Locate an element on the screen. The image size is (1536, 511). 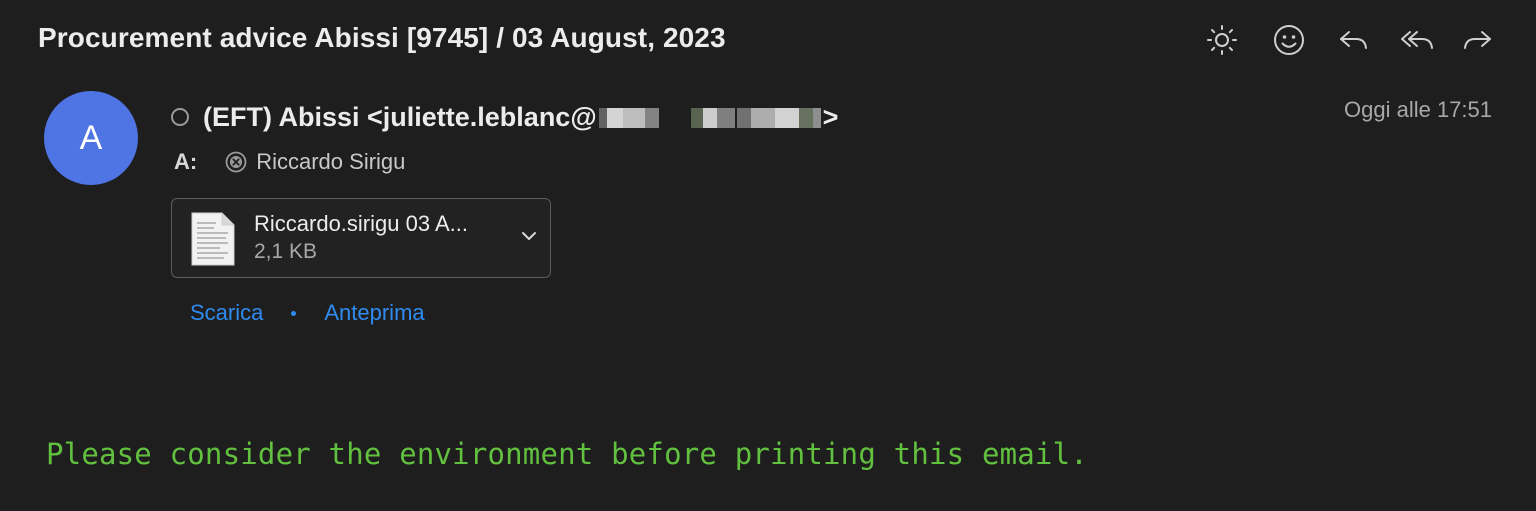
sender-name: (EFT) Abissi <juliette.leblanc@ > is located at coordinates (520, 117).